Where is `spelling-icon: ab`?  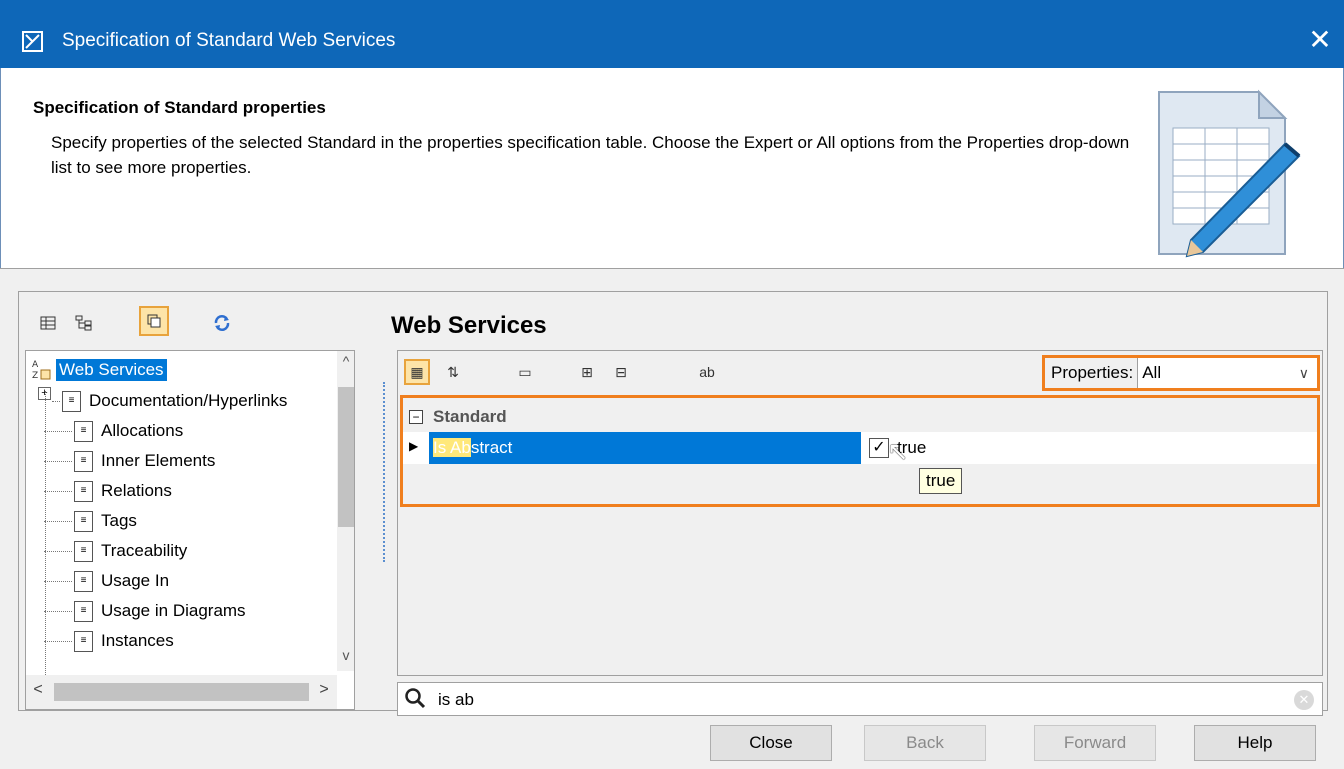
spelling-icon: ab is located at coordinates (707, 372).